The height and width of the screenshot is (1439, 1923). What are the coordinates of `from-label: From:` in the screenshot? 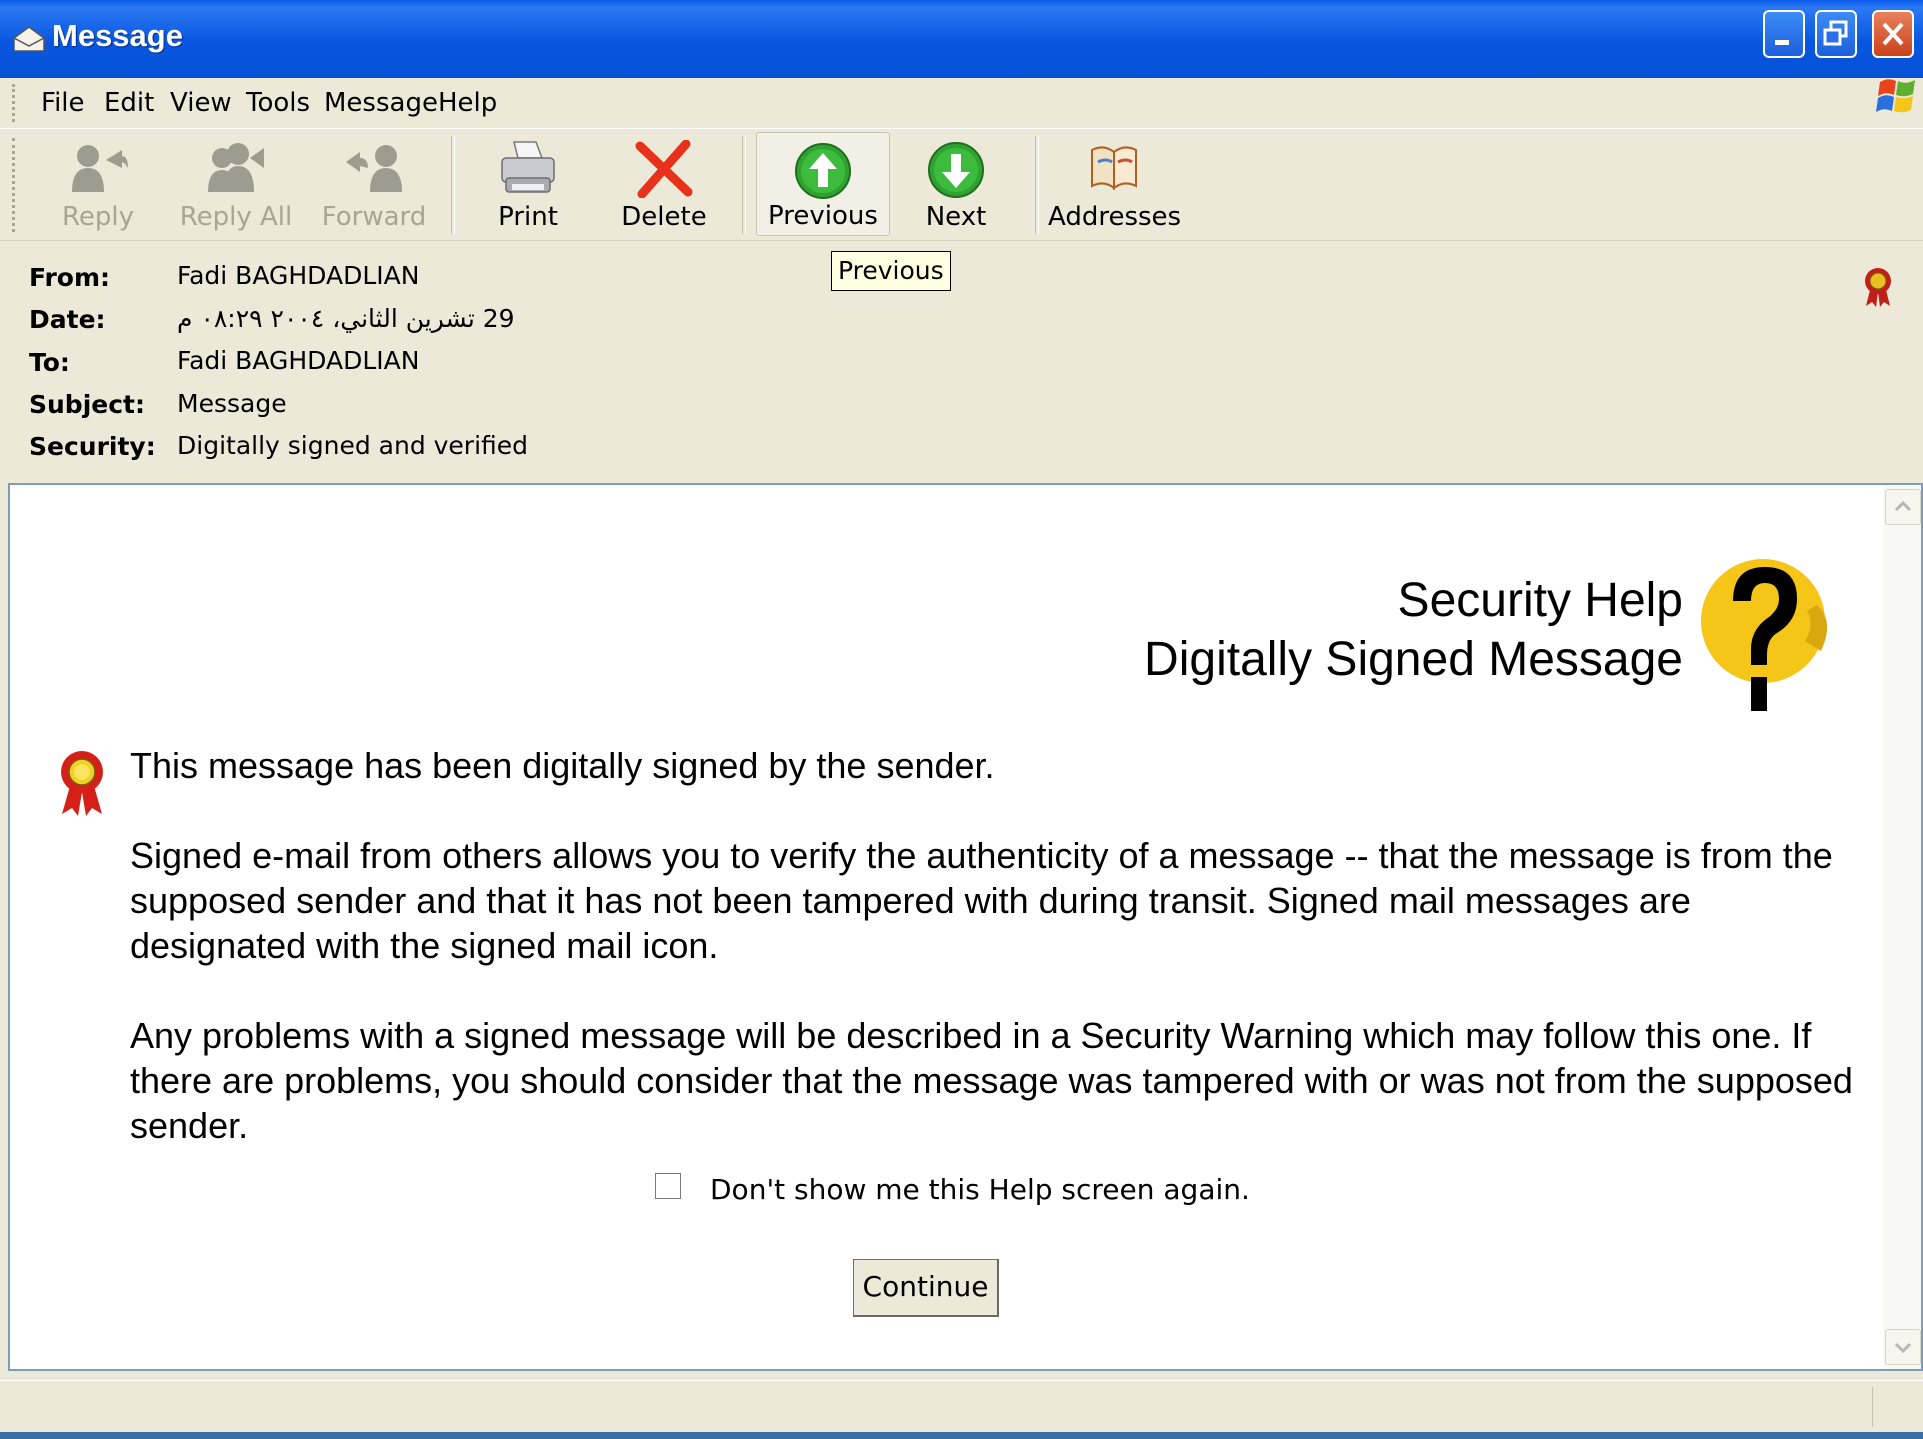 It's located at (70, 277).